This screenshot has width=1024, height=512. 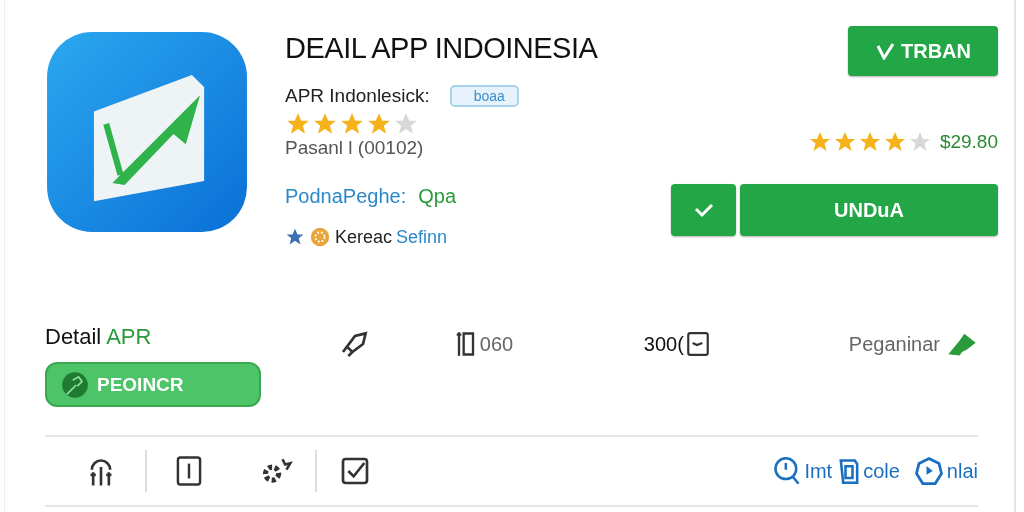 I want to click on app-title: DEAIL APP INDOINESIA, so click(x=442, y=48).